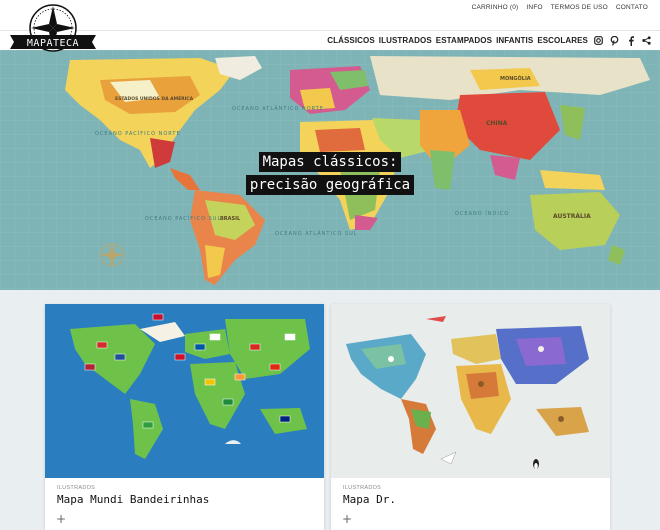 This screenshot has height=530, width=660. Describe the element at coordinates (632, 7) in the screenshot. I see `contact-link: CONTATO` at that location.